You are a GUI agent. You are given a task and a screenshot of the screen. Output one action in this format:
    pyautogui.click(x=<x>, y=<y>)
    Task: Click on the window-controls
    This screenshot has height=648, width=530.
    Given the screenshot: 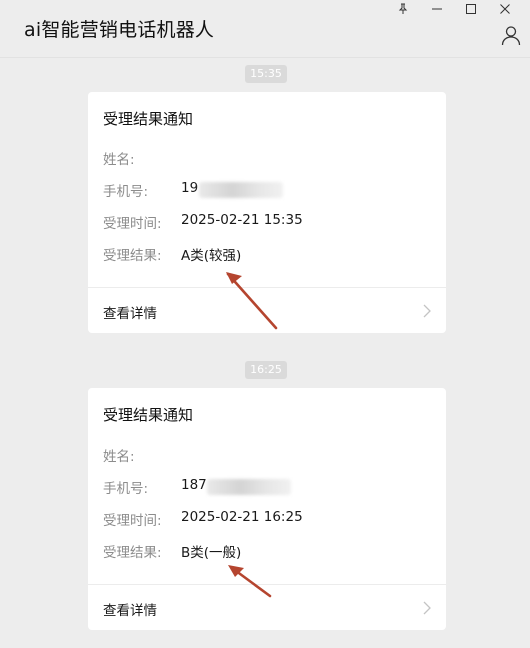 What is the action you would take?
    pyautogui.click(x=454, y=9)
    